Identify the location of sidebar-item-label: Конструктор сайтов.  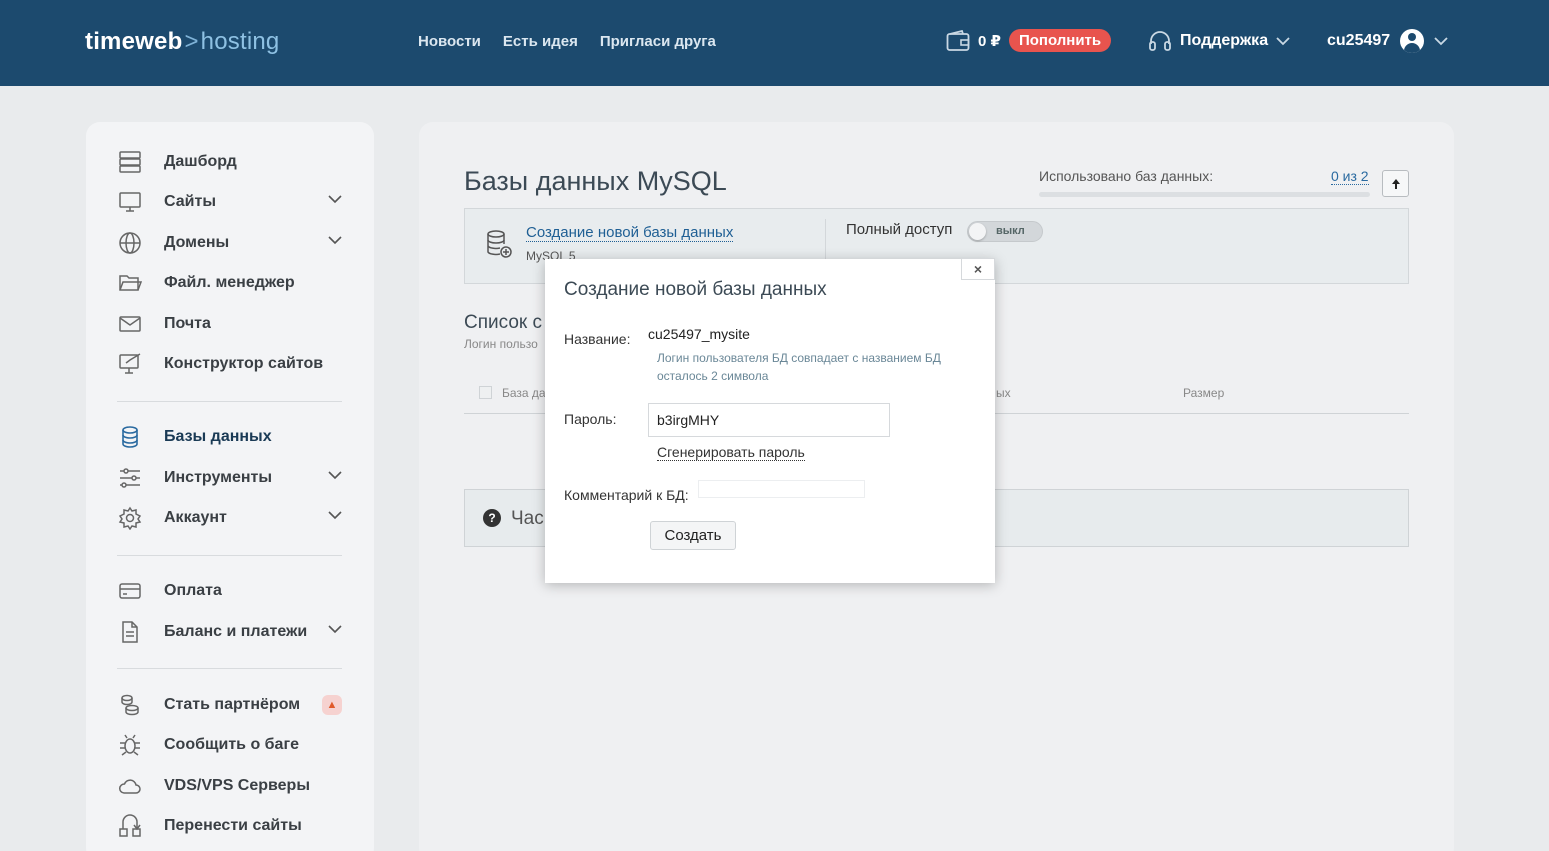
(244, 363).